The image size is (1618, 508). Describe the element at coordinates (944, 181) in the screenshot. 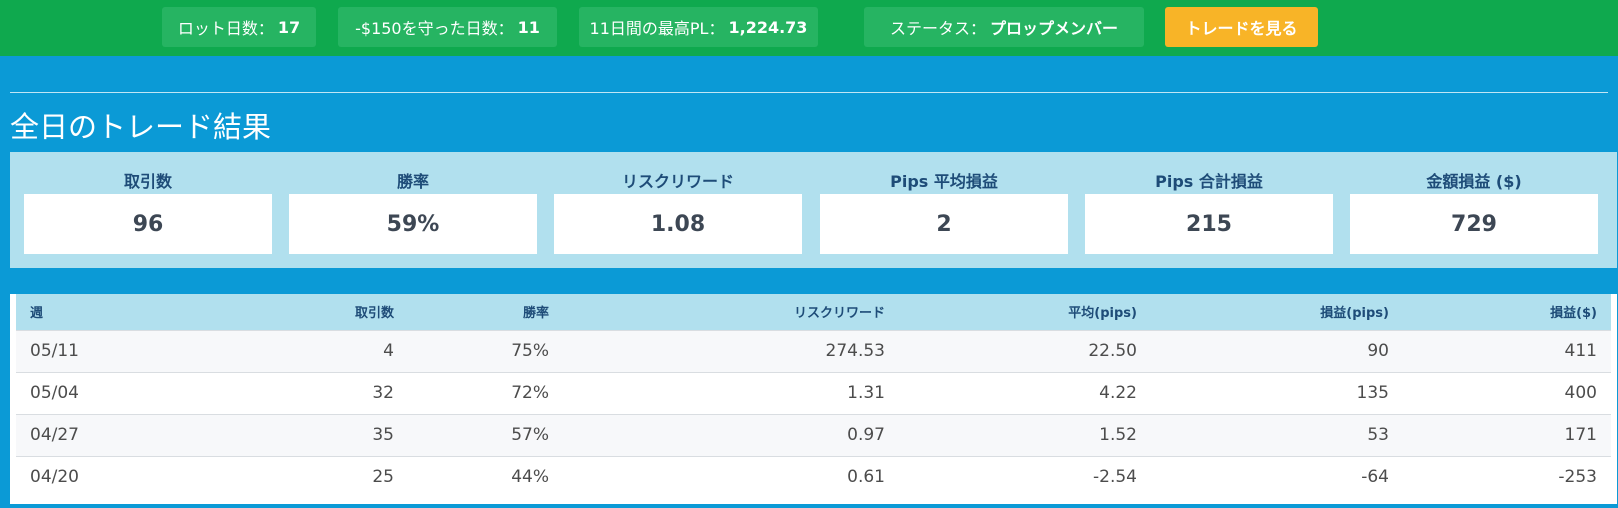

I see `stat-label: Pips 平均損益` at that location.